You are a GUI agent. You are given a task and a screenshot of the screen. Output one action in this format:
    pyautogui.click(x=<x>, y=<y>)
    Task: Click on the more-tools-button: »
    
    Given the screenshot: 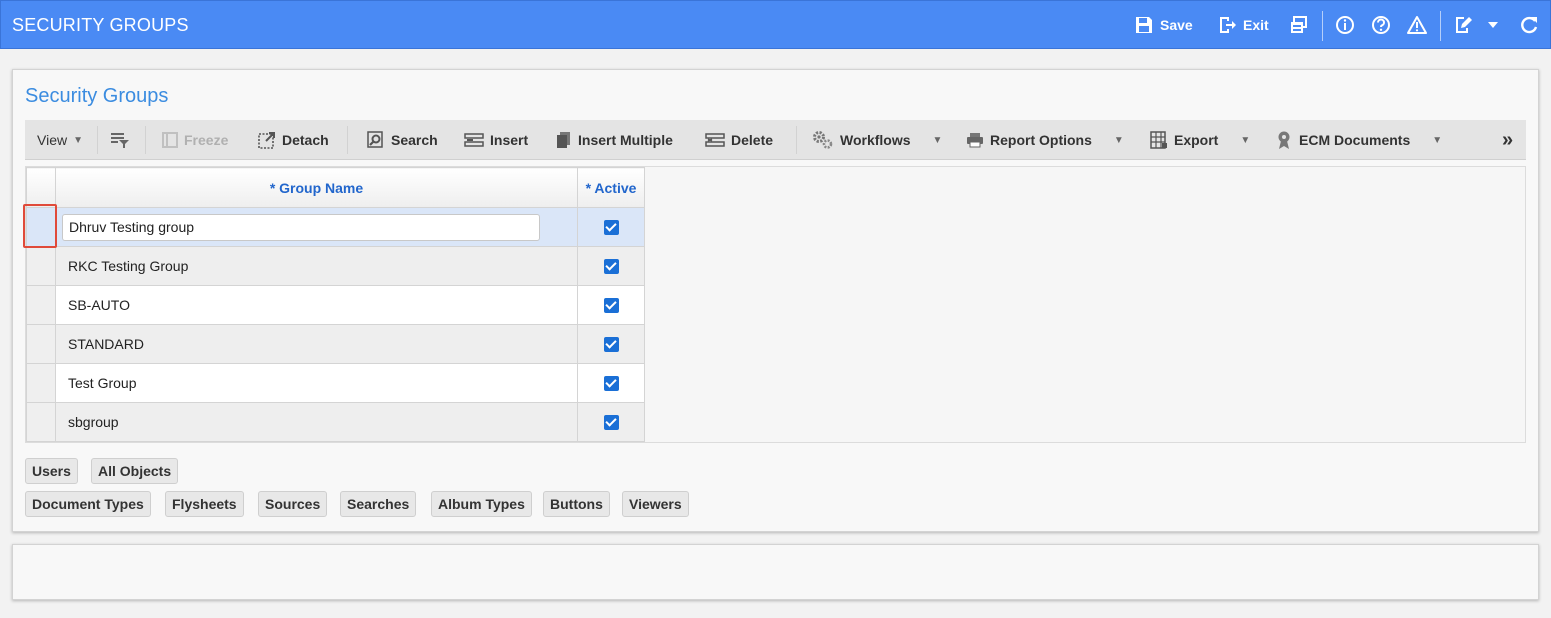 What is the action you would take?
    pyautogui.click(x=1507, y=140)
    